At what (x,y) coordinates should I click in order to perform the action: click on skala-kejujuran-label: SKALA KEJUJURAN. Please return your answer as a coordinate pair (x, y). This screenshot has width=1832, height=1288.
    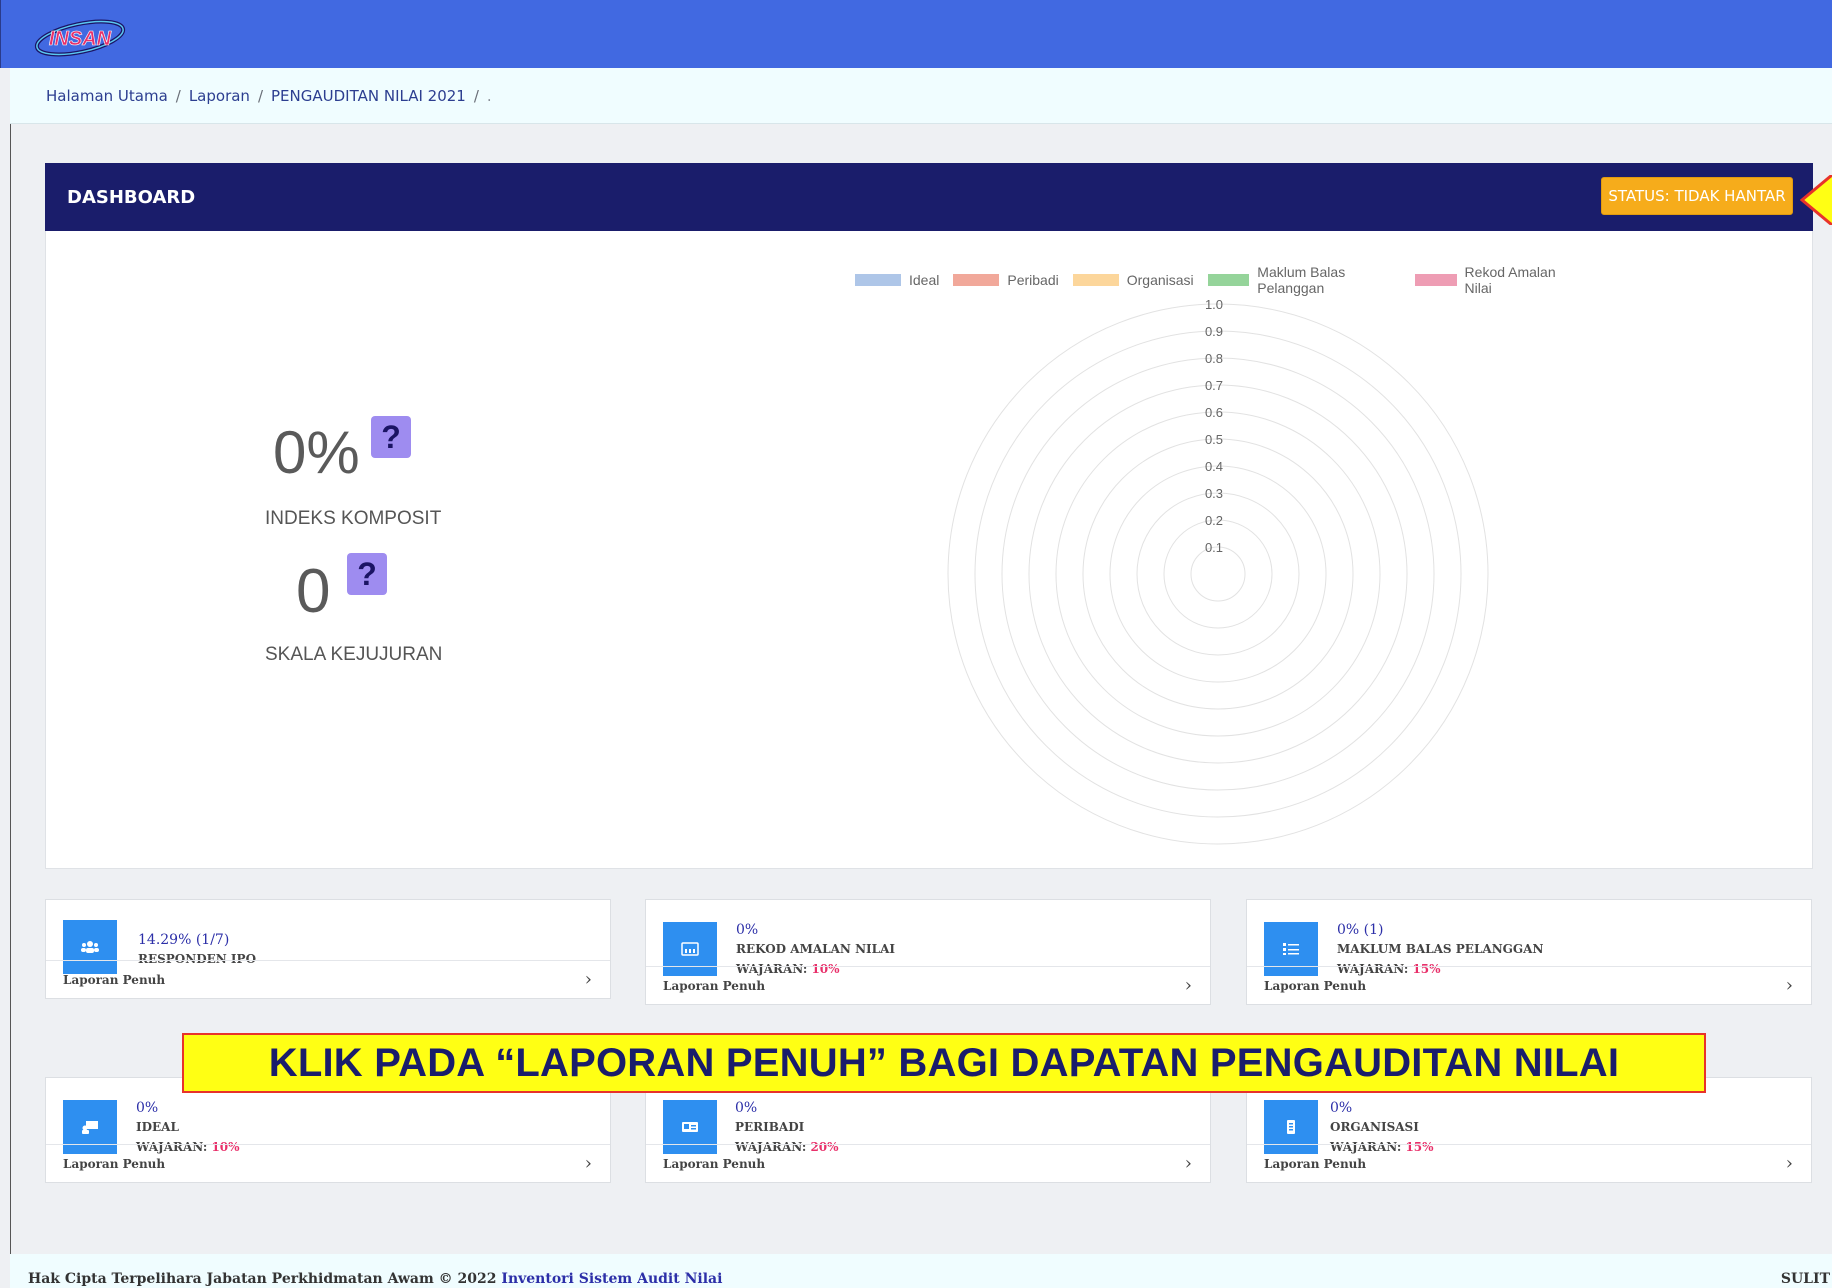
    Looking at the image, I should click on (354, 654).